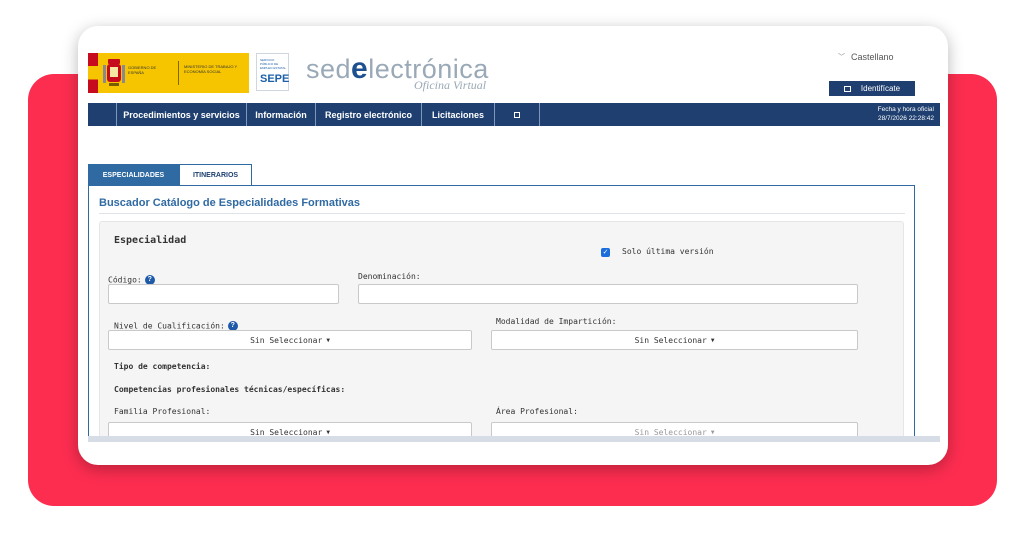 This screenshot has width=1024, height=536. I want to click on tipo-competencia-label: Tipo de competencia:, so click(162, 366).